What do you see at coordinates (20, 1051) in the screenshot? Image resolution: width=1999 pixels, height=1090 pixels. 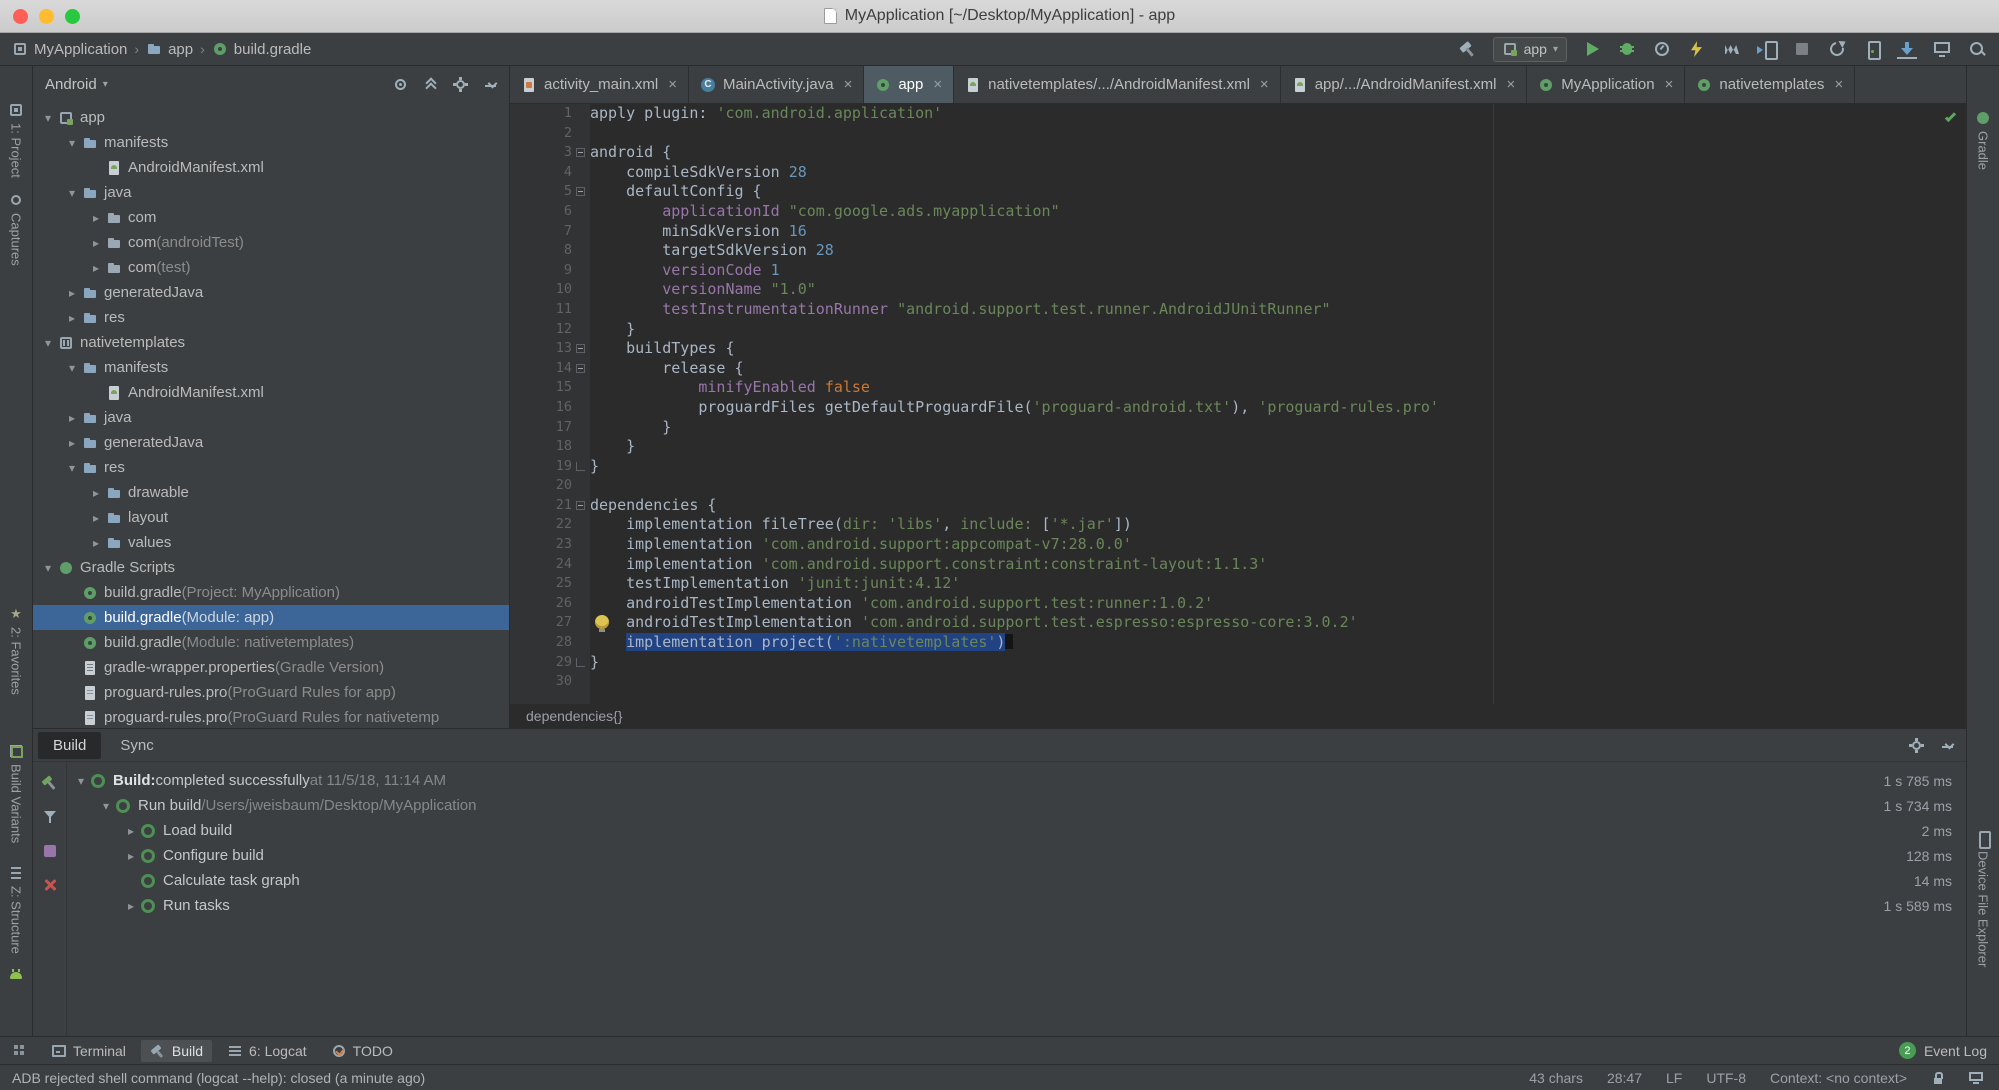 I see `tool-window-switcher-icon` at bounding box center [20, 1051].